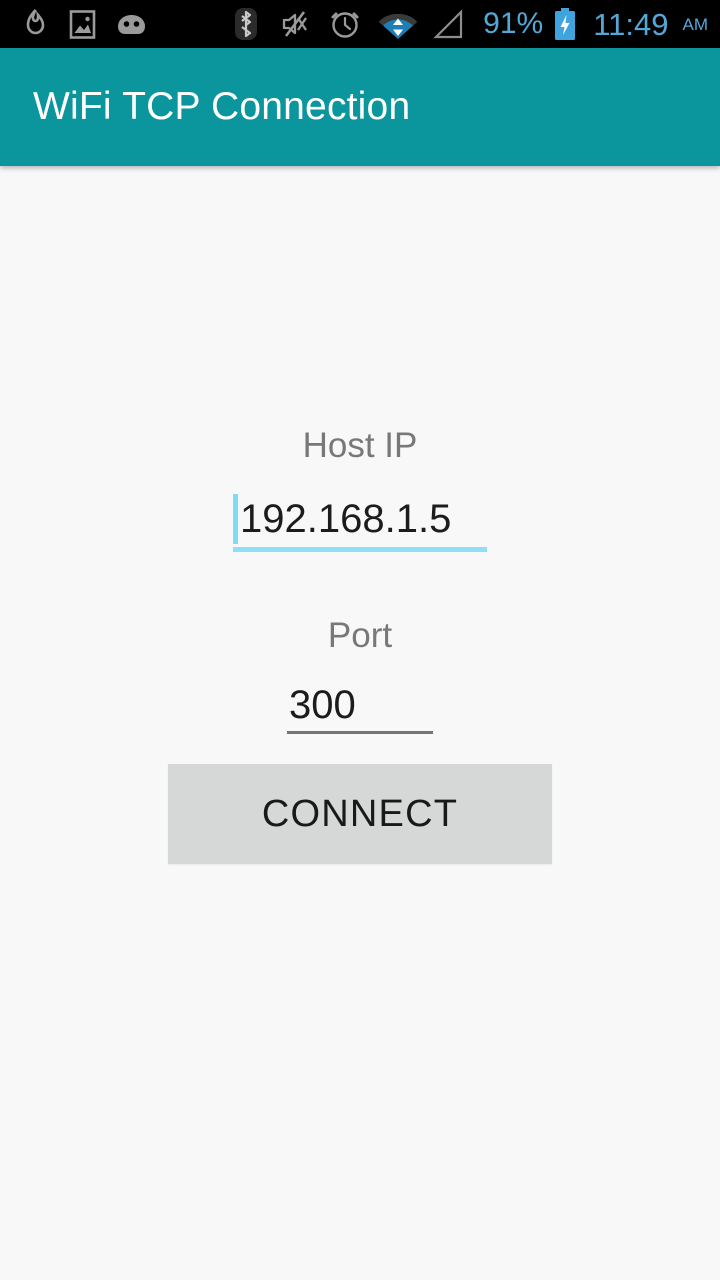 Image resolution: width=720 pixels, height=1280 pixels. What do you see at coordinates (565, 24) in the screenshot?
I see `battery-charging-icon` at bounding box center [565, 24].